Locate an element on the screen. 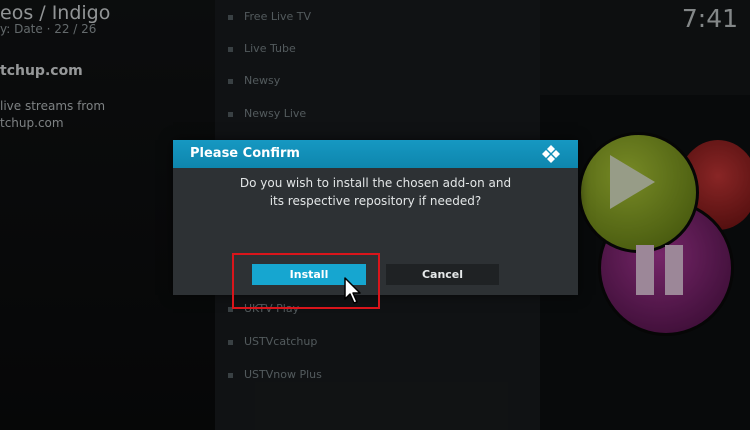 This screenshot has width=750, height=430. kodi-logo-icon is located at coordinates (551, 154).